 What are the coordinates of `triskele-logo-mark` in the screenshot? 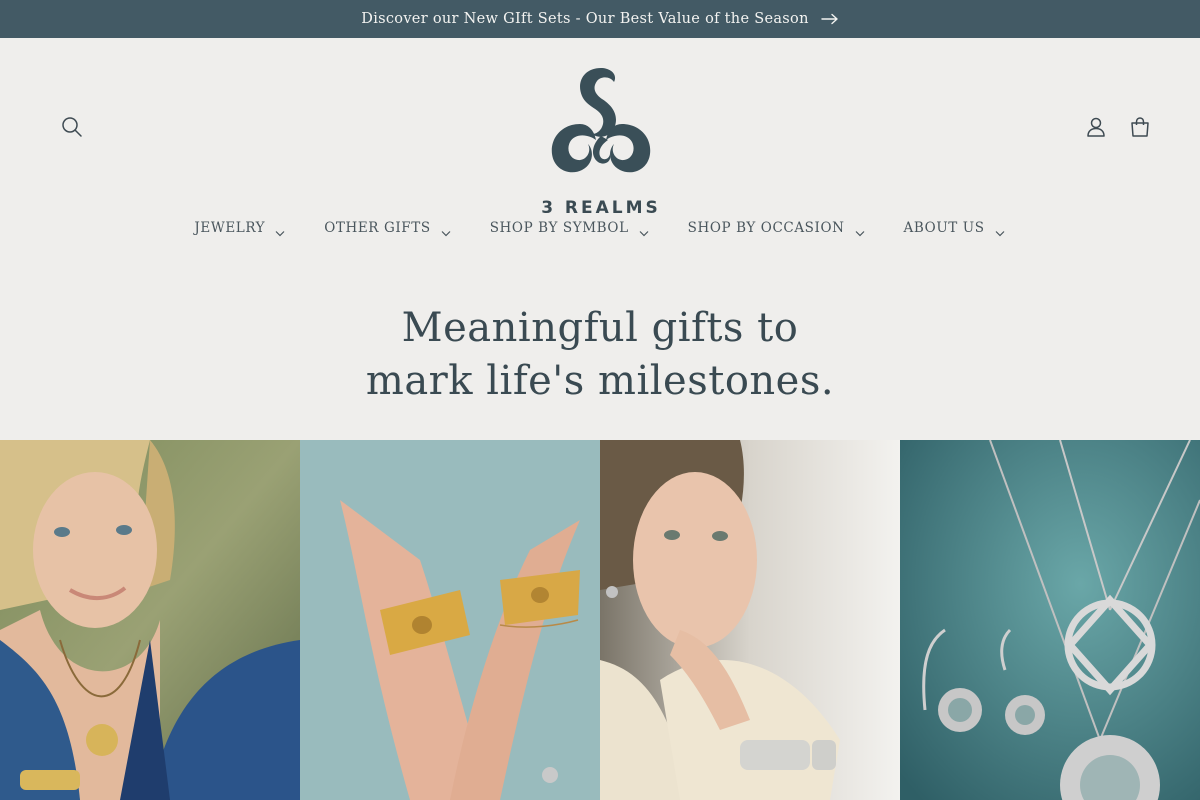 It's located at (601, 120).